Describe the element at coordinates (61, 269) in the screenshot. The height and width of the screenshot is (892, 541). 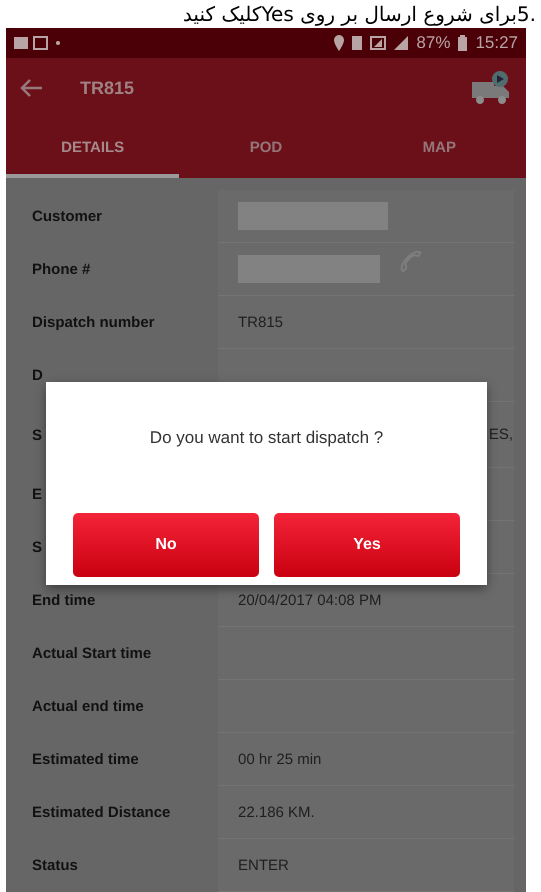
I see `field-label: Phone #` at that location.